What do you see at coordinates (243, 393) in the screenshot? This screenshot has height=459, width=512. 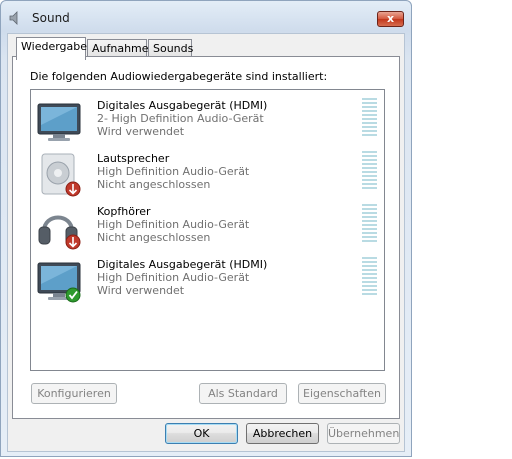 I see `set-default-button: Als Standard` at bounding box center [243, 393].